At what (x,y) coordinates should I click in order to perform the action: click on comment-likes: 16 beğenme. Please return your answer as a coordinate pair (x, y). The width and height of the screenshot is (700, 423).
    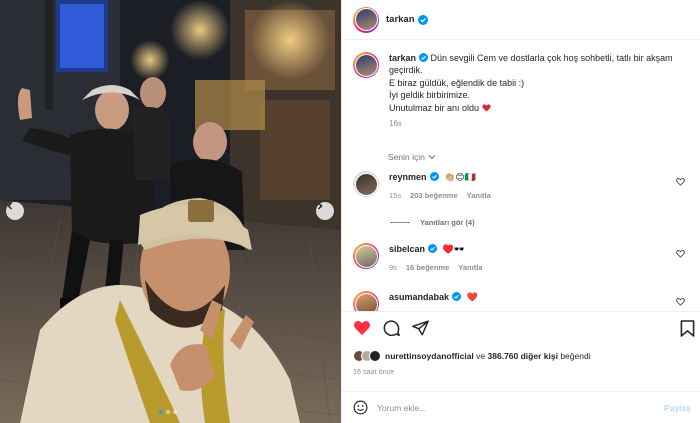
    Looking at the image, I should click on (427, 267).